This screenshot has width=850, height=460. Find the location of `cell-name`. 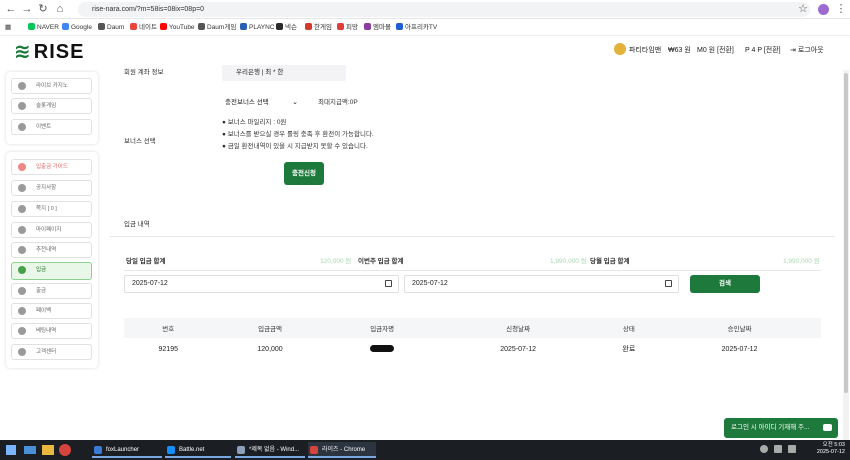

cell-name is located at coordinates (382, 349).